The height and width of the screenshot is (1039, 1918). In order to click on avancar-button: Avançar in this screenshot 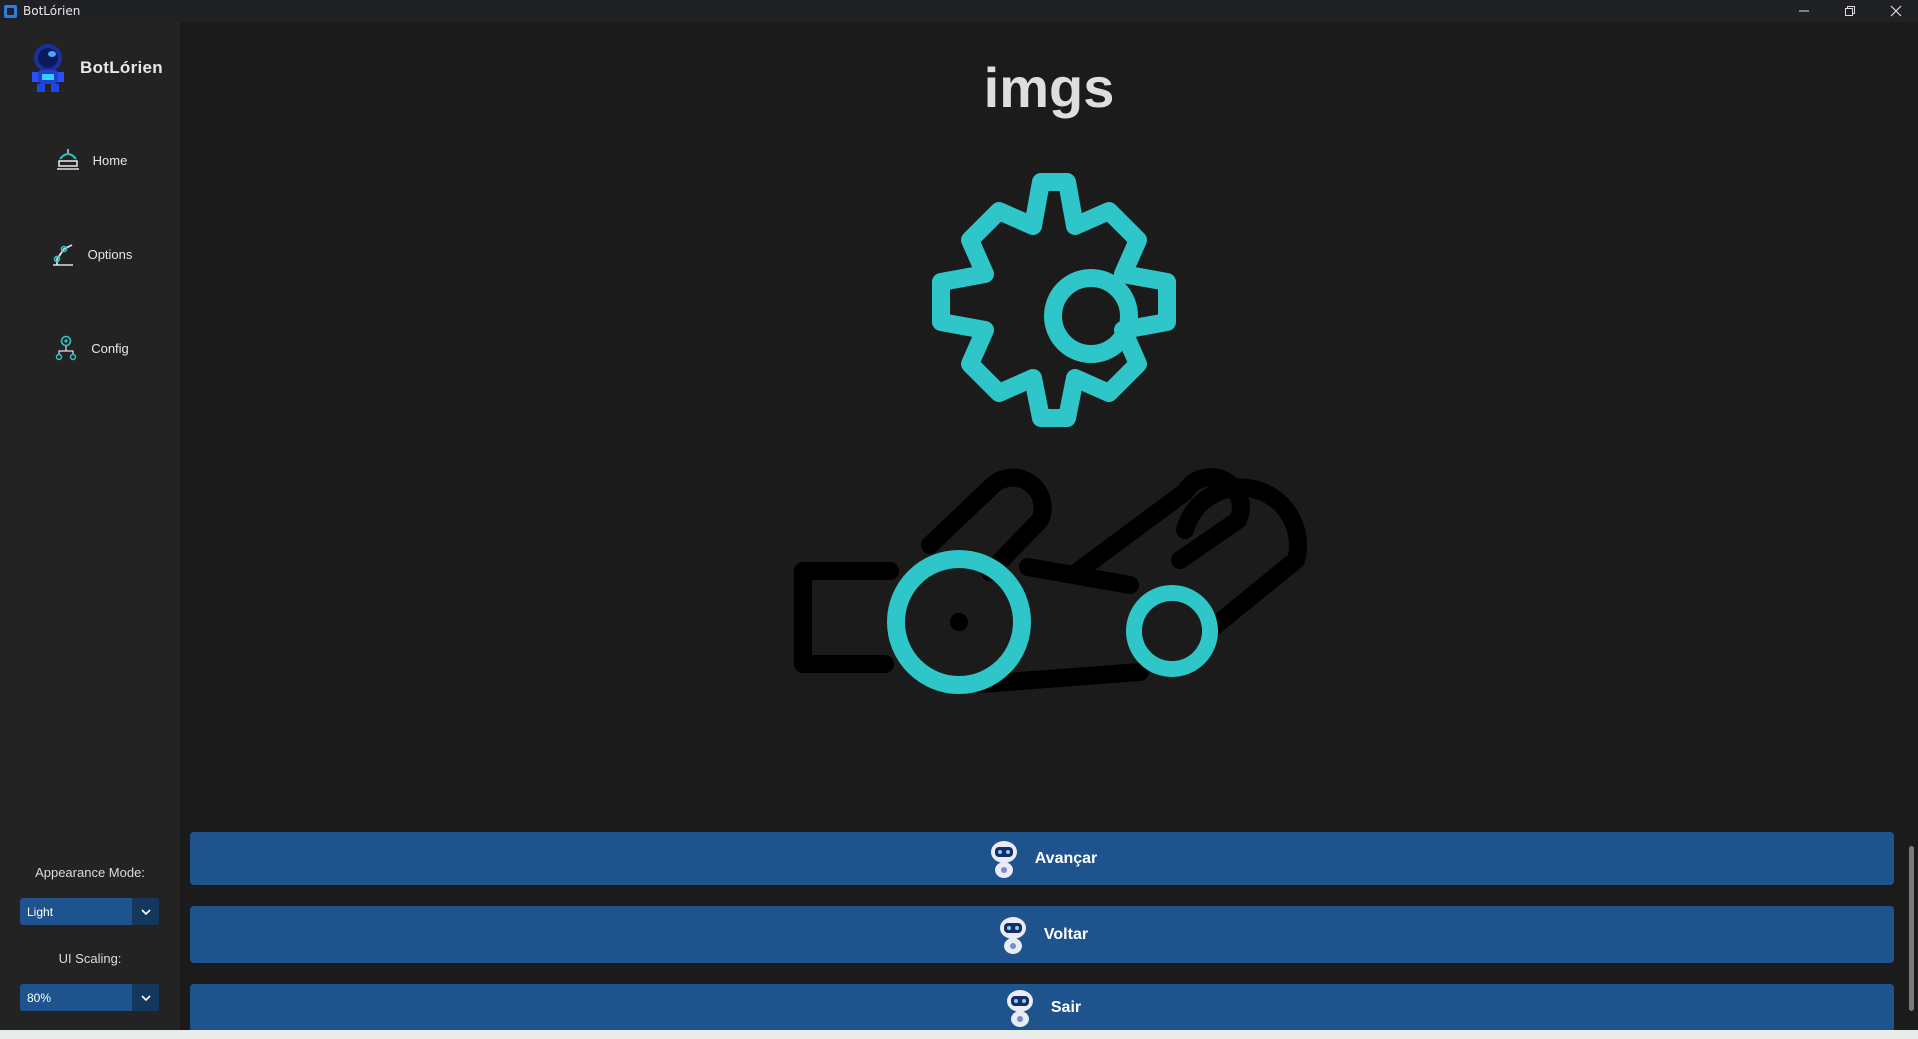, I will do `click(1042, 858)`.